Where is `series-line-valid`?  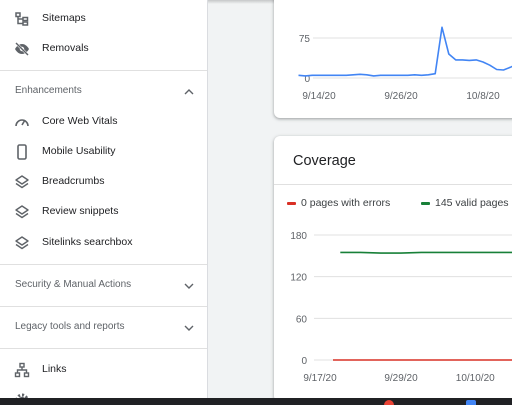
series-line-valid is located at coordinates (426, 252).